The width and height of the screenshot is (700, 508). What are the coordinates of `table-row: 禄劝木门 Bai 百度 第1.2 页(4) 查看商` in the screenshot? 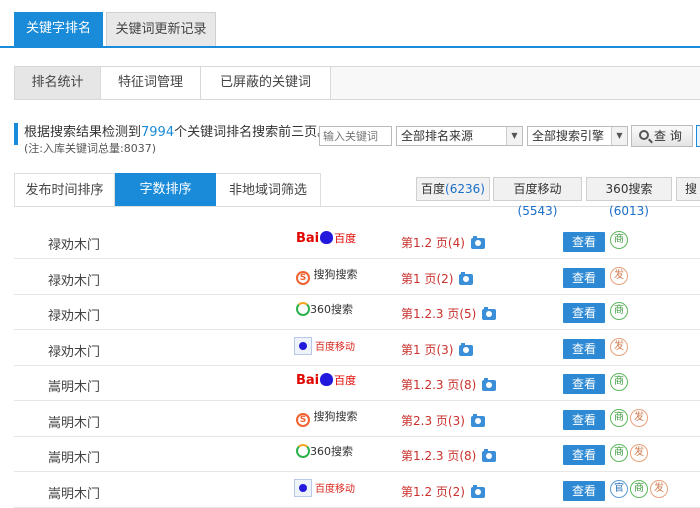 It's located at (357, 241).